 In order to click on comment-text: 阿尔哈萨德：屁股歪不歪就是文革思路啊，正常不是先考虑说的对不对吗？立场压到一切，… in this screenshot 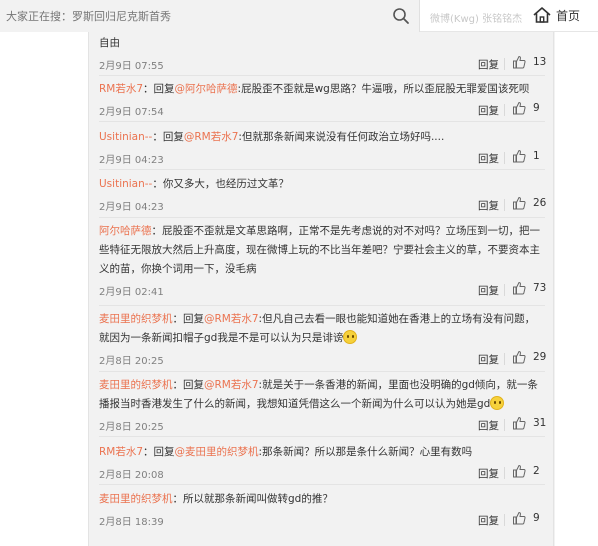, I will do `click(322, 250)`.